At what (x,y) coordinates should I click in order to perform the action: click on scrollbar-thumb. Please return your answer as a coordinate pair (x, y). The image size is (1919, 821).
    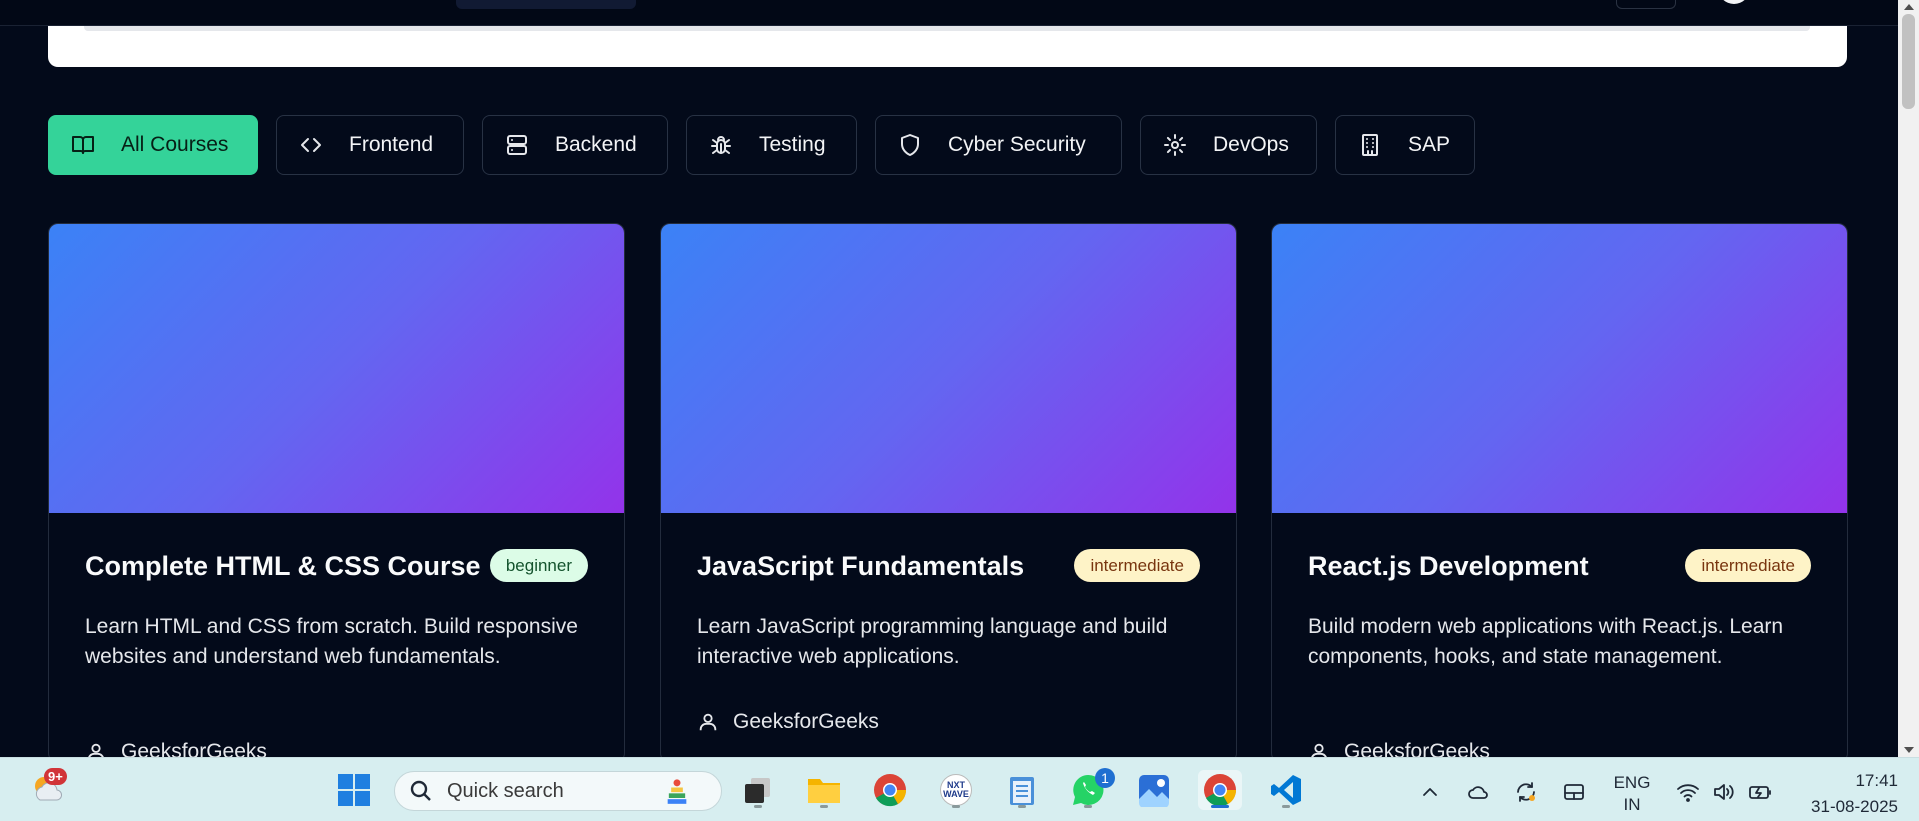
    Looking at the image, I should click on (1908, 61).